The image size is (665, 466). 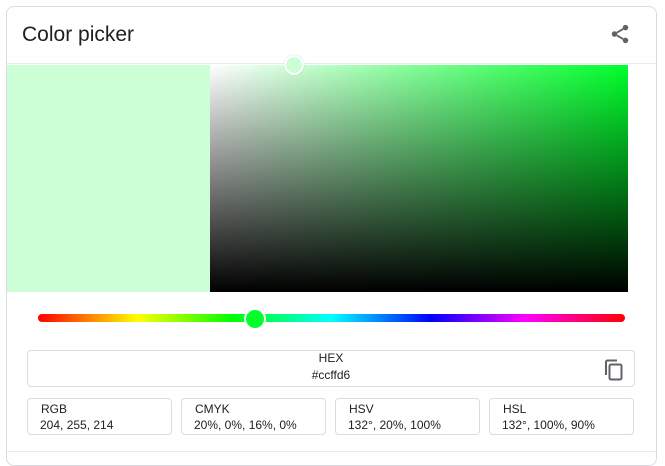 What do you see at coordinates (293, 65) in the screenshot?
I see `saturation-value-handle` at bounding box center [293, 65].